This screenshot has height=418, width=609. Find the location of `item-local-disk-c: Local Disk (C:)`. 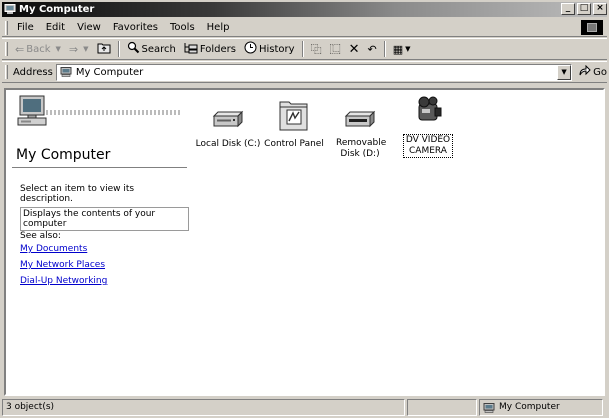

item-local-disk-c: Local Disk (C:) is located at coordinates (228, 127).